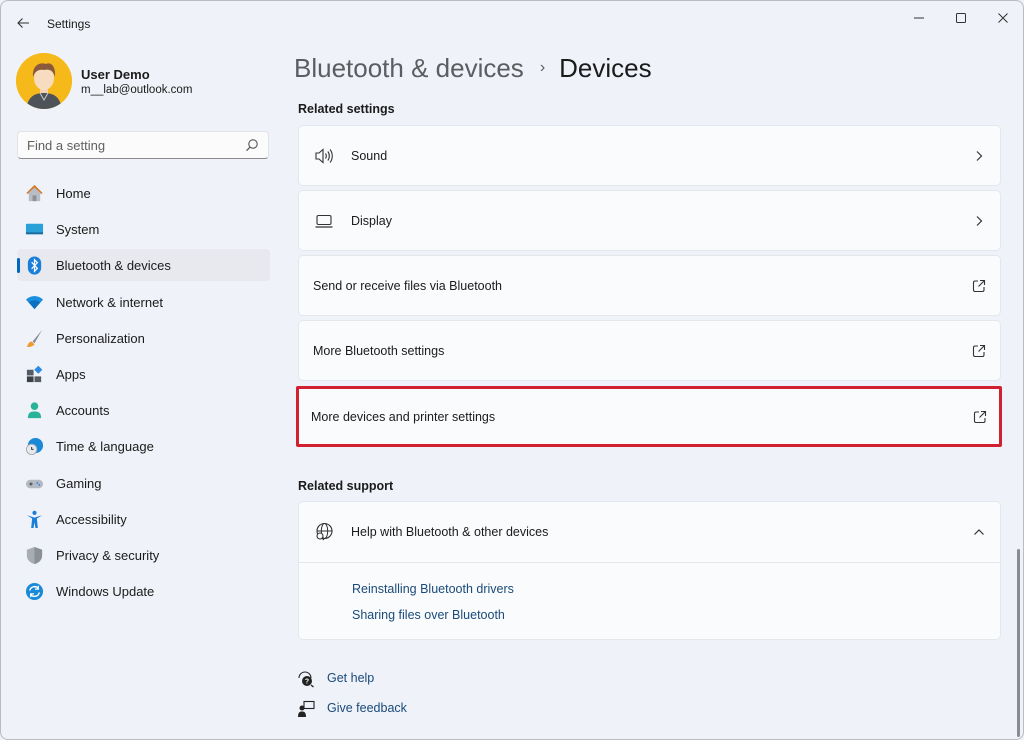  I want to click on get-help-icon: ?, so click(306, 679).